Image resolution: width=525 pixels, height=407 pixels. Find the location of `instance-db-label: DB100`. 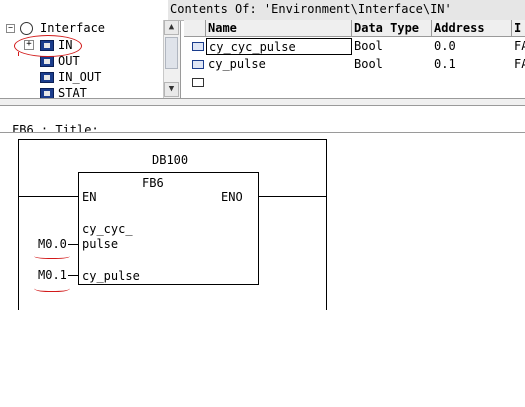

instance-db-label: DB100 is located at coordinates (170, 160).